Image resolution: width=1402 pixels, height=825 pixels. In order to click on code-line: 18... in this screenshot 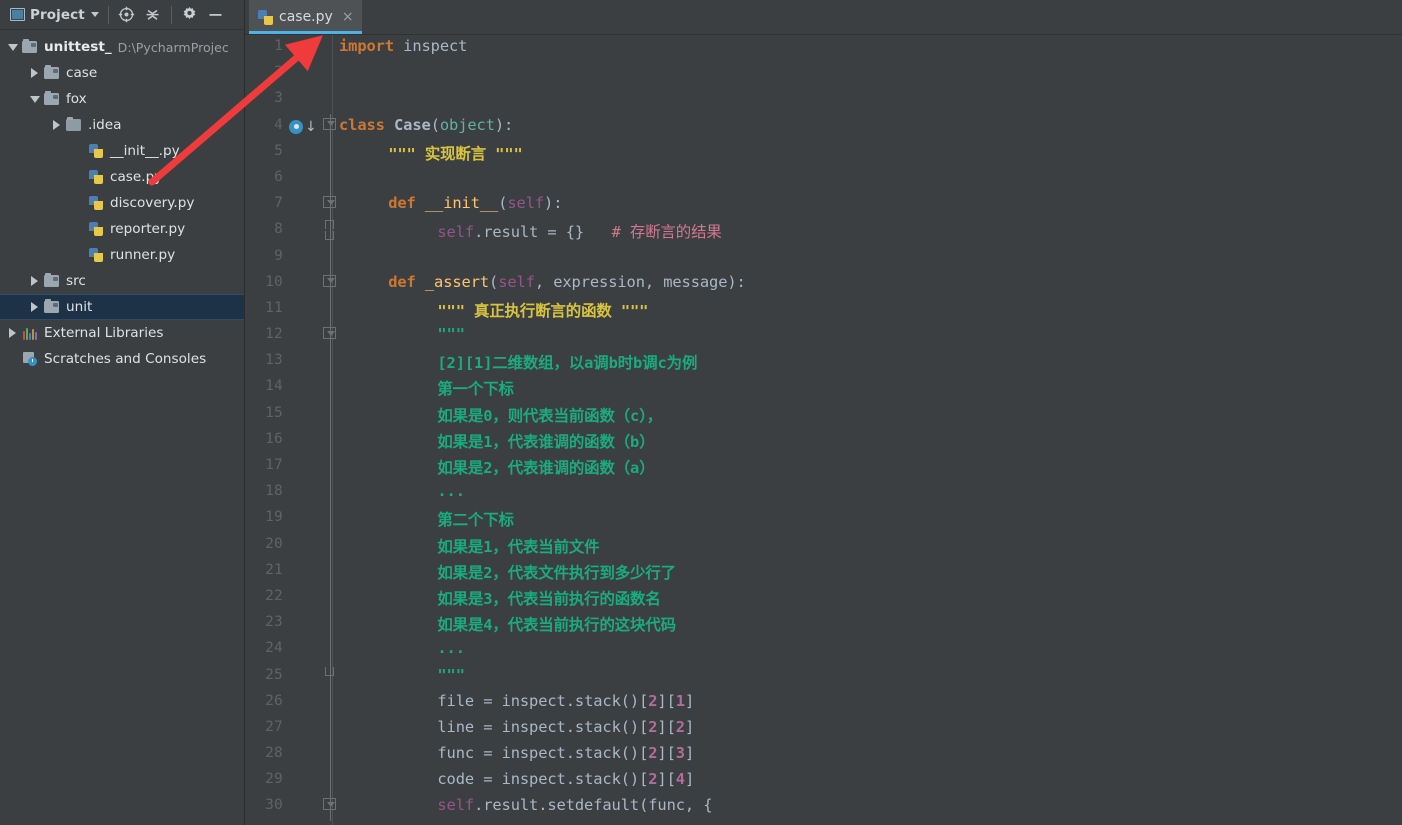, I will do `click(823, 493)`.